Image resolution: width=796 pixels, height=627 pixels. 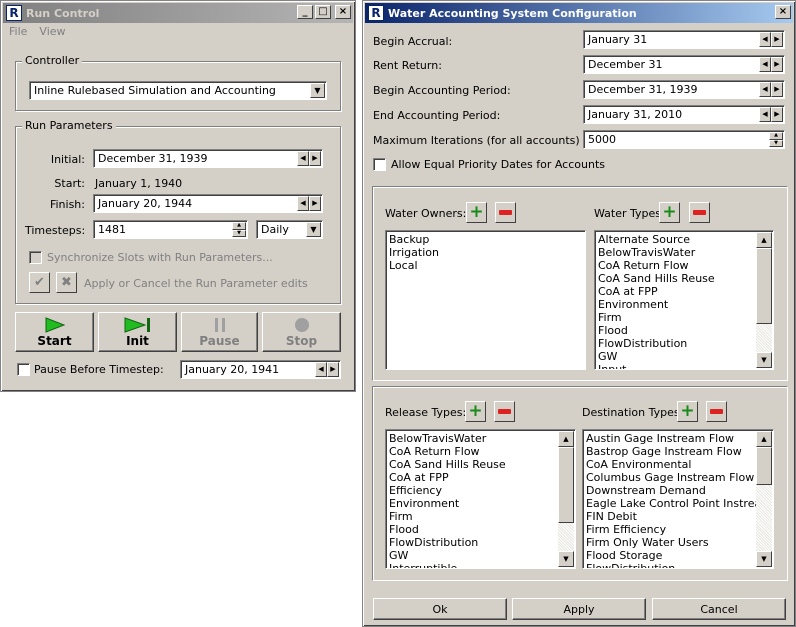 I want to click on list-item: Irrigation, so click(x=485, y=252).